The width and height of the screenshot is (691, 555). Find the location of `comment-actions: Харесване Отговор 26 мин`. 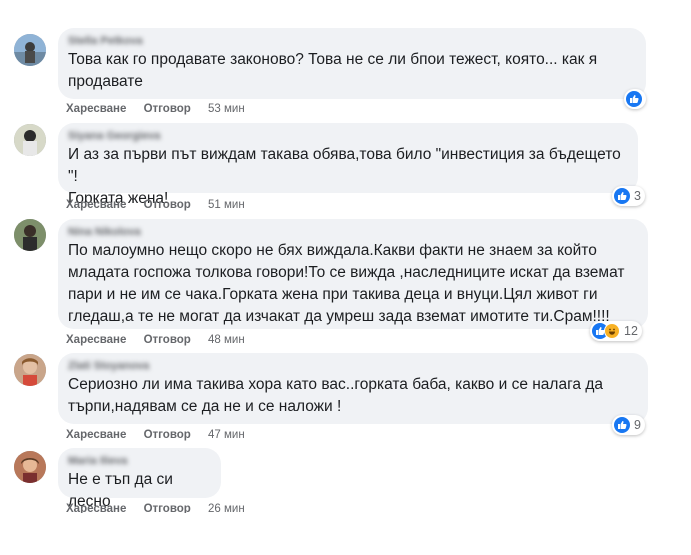

comment-actions: Харесване Отговор 26 мин is located at coordinates (162, 508).